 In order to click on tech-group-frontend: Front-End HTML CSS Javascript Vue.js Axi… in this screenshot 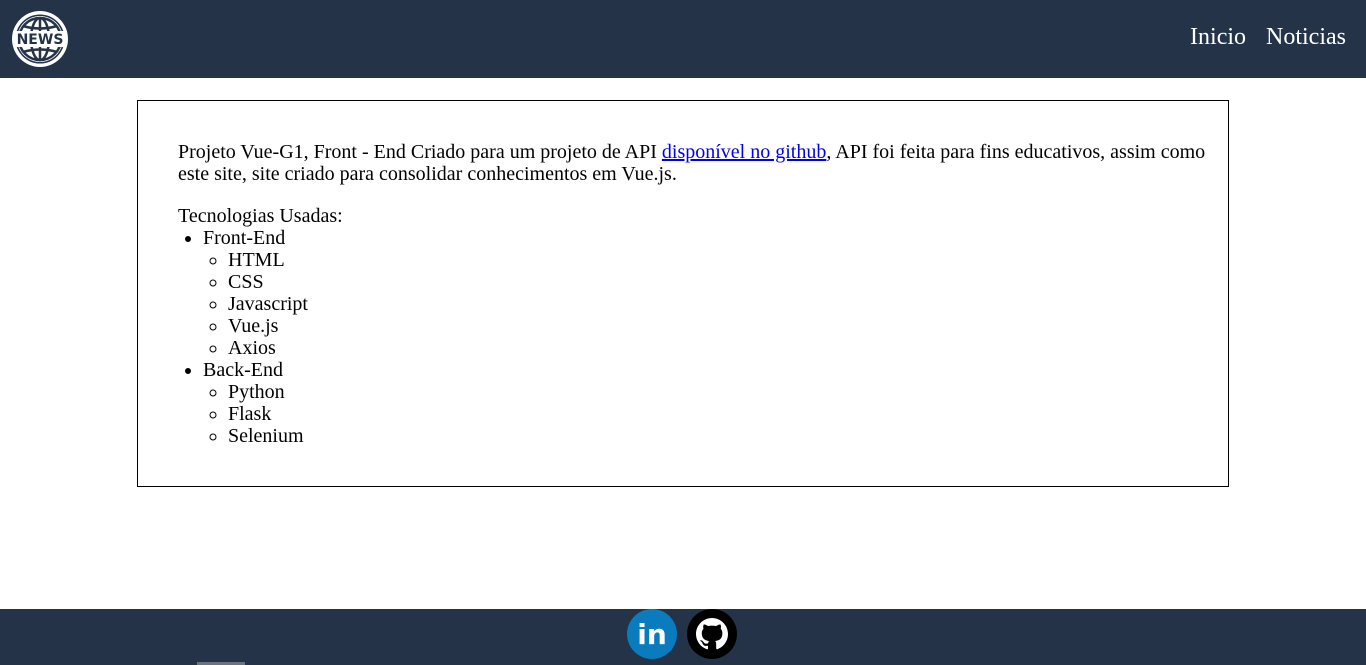, I will do `click(255, 293)`.